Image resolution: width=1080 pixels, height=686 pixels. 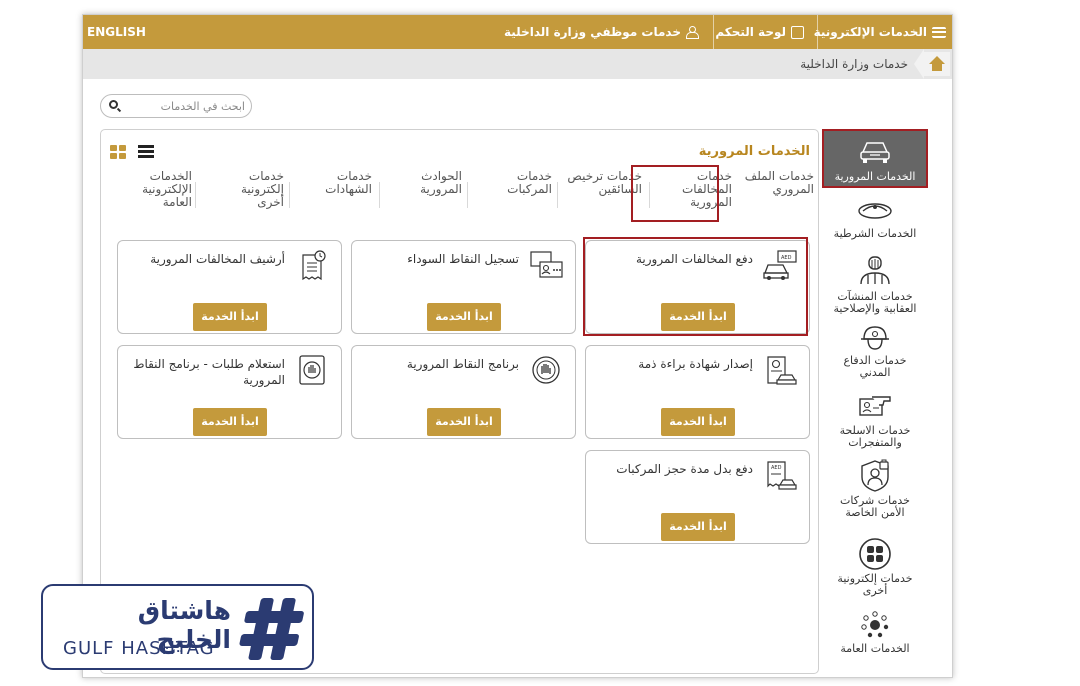 I want to click on card-title: دفع بدل مدة حجز المركبات, so click(x=684, y=469).